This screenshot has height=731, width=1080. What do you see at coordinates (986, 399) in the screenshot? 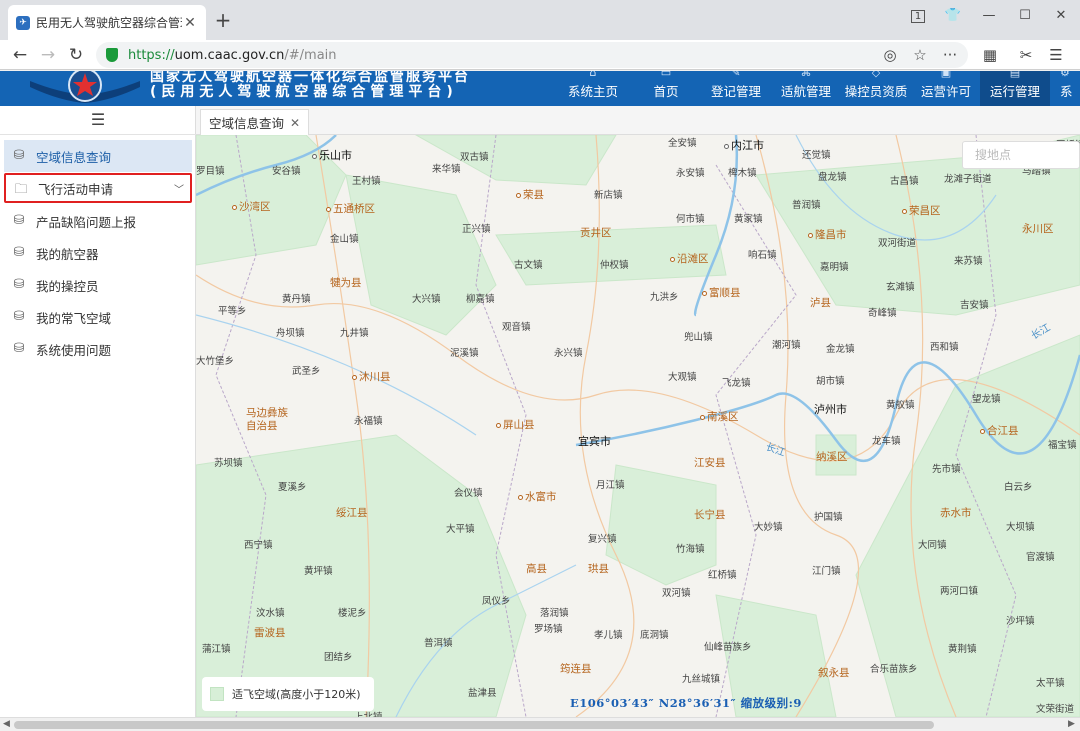
I see `map-label-town: 望龙镇` at bounding box center [986, 399].